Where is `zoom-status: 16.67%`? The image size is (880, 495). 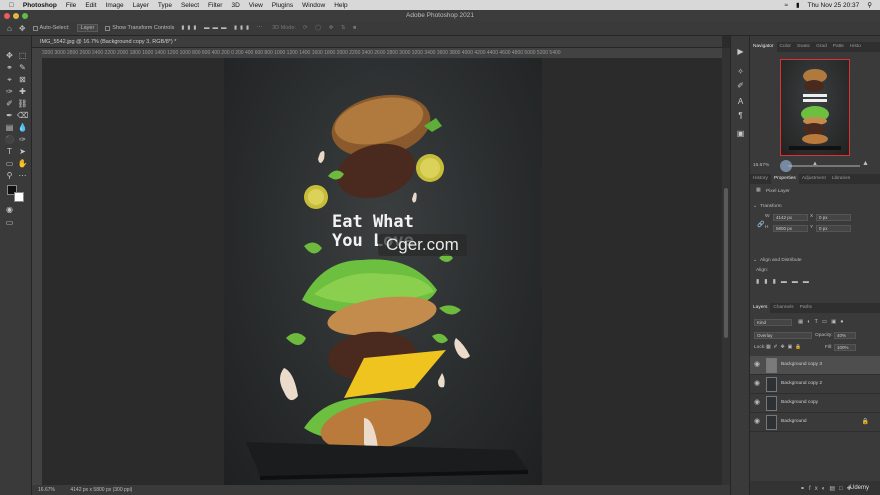 zoom-status: 16.67% is located at coordinates (46, 490).